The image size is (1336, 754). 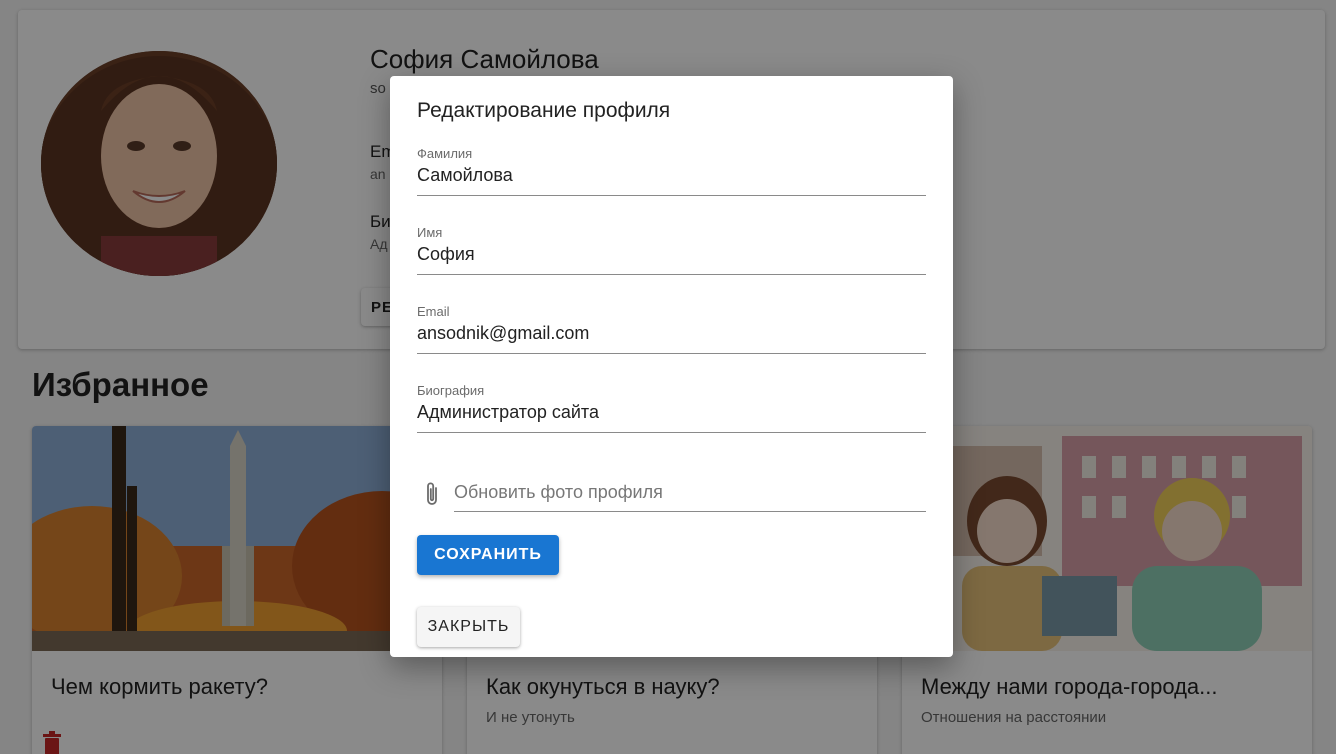 What do you see at coordinates (432, 494) in the screenshot?
I see `paperclip-icon` at bounding box center [432, 494].